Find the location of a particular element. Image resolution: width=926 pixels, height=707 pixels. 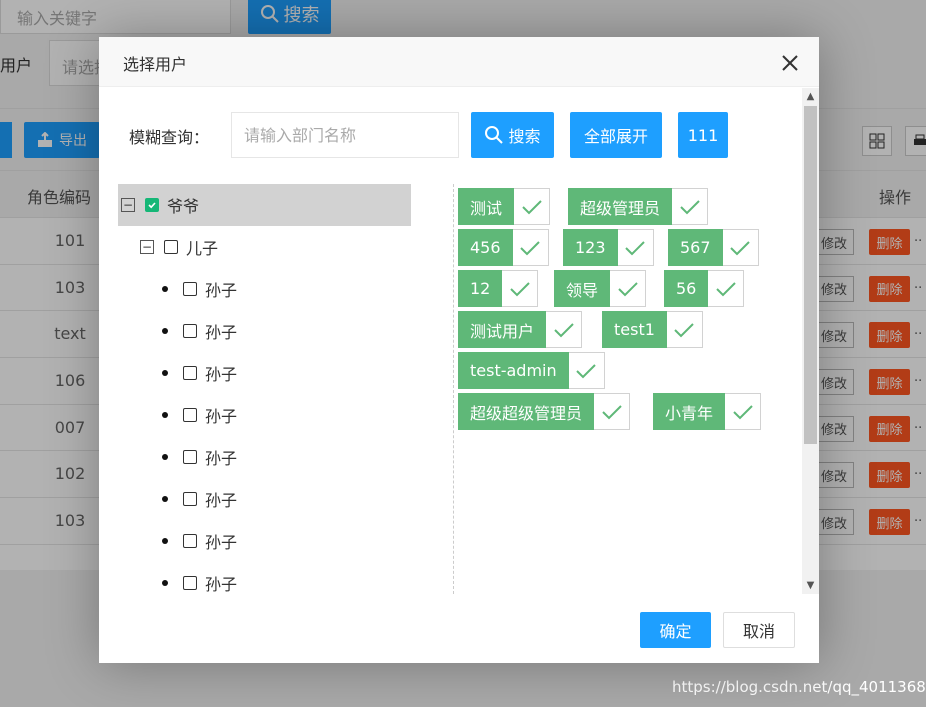

confirm-button: 确定 is located at coordinates (675, 630).